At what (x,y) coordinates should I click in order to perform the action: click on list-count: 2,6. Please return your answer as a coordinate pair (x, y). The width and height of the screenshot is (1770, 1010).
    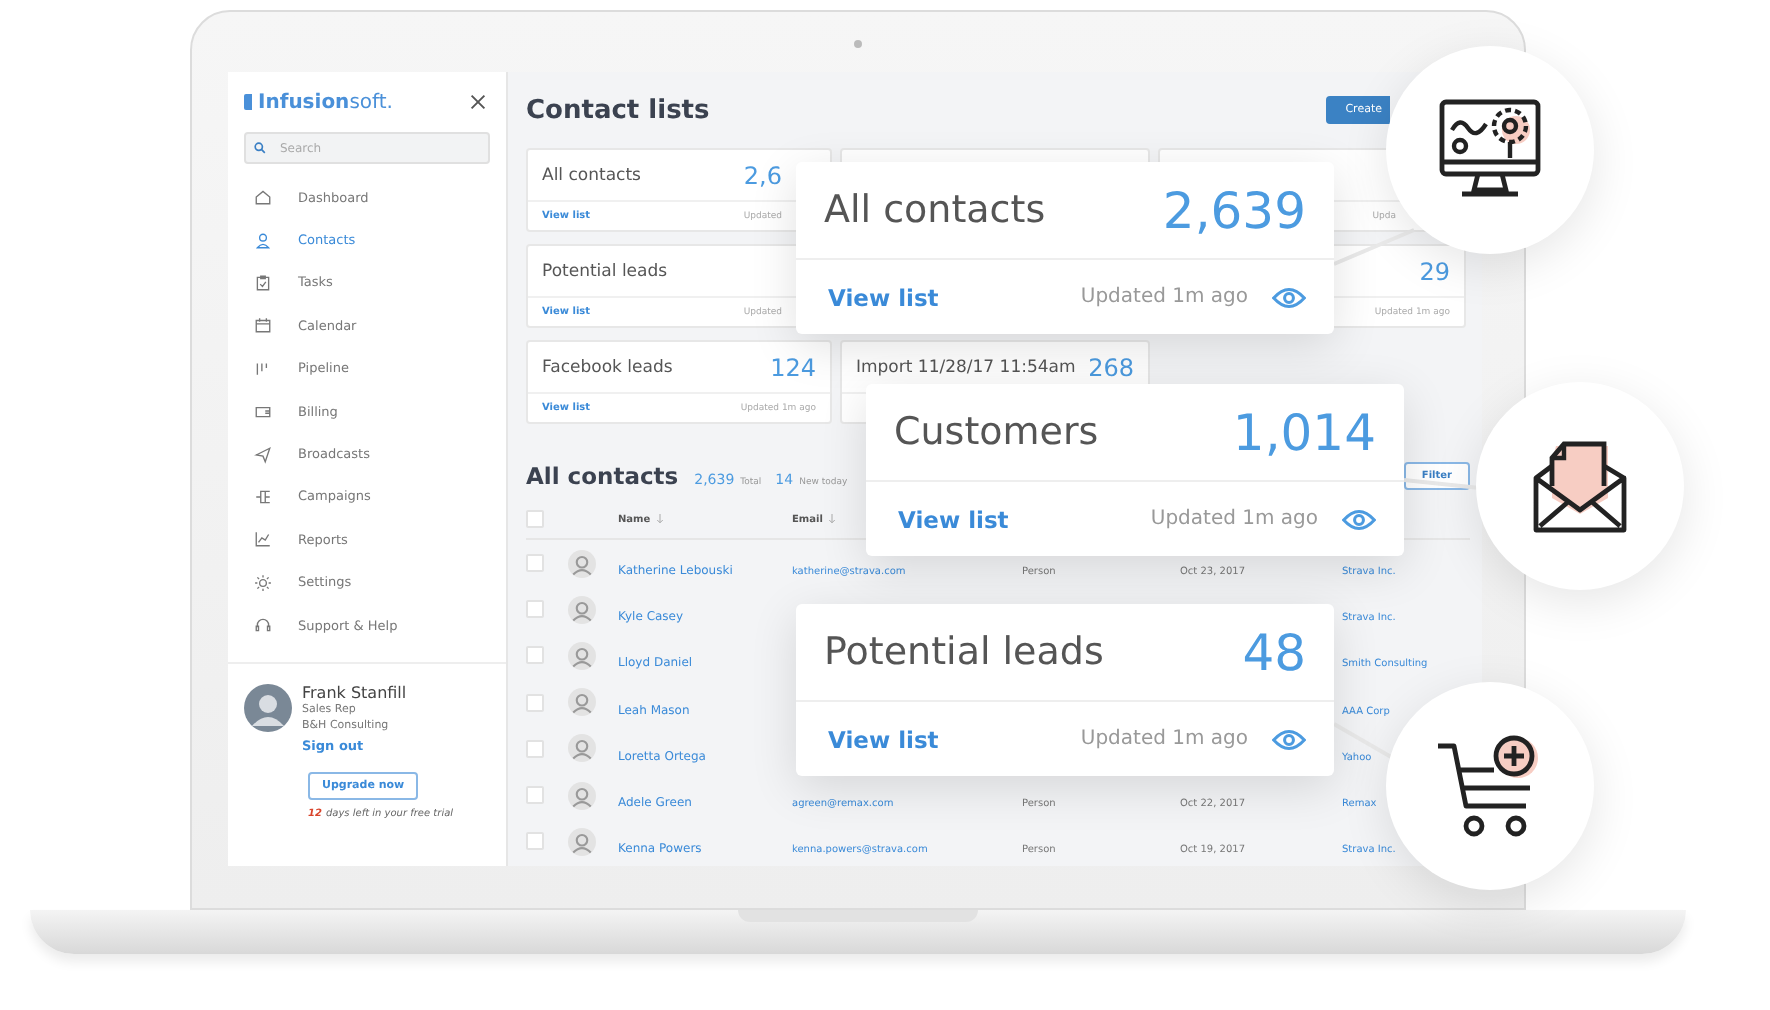
    Looking at the image, I should click on (762, 175).